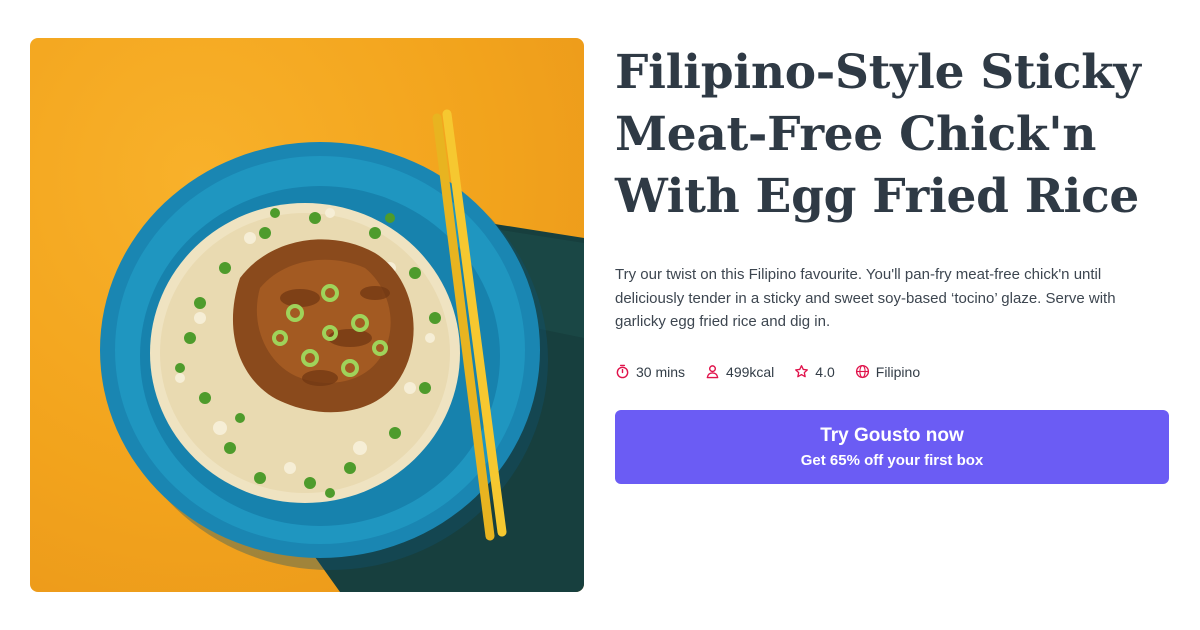  Describe the element at coordinates (825, 371) in the screenshot. I see `meta-rating-label: 4.0` at that location.